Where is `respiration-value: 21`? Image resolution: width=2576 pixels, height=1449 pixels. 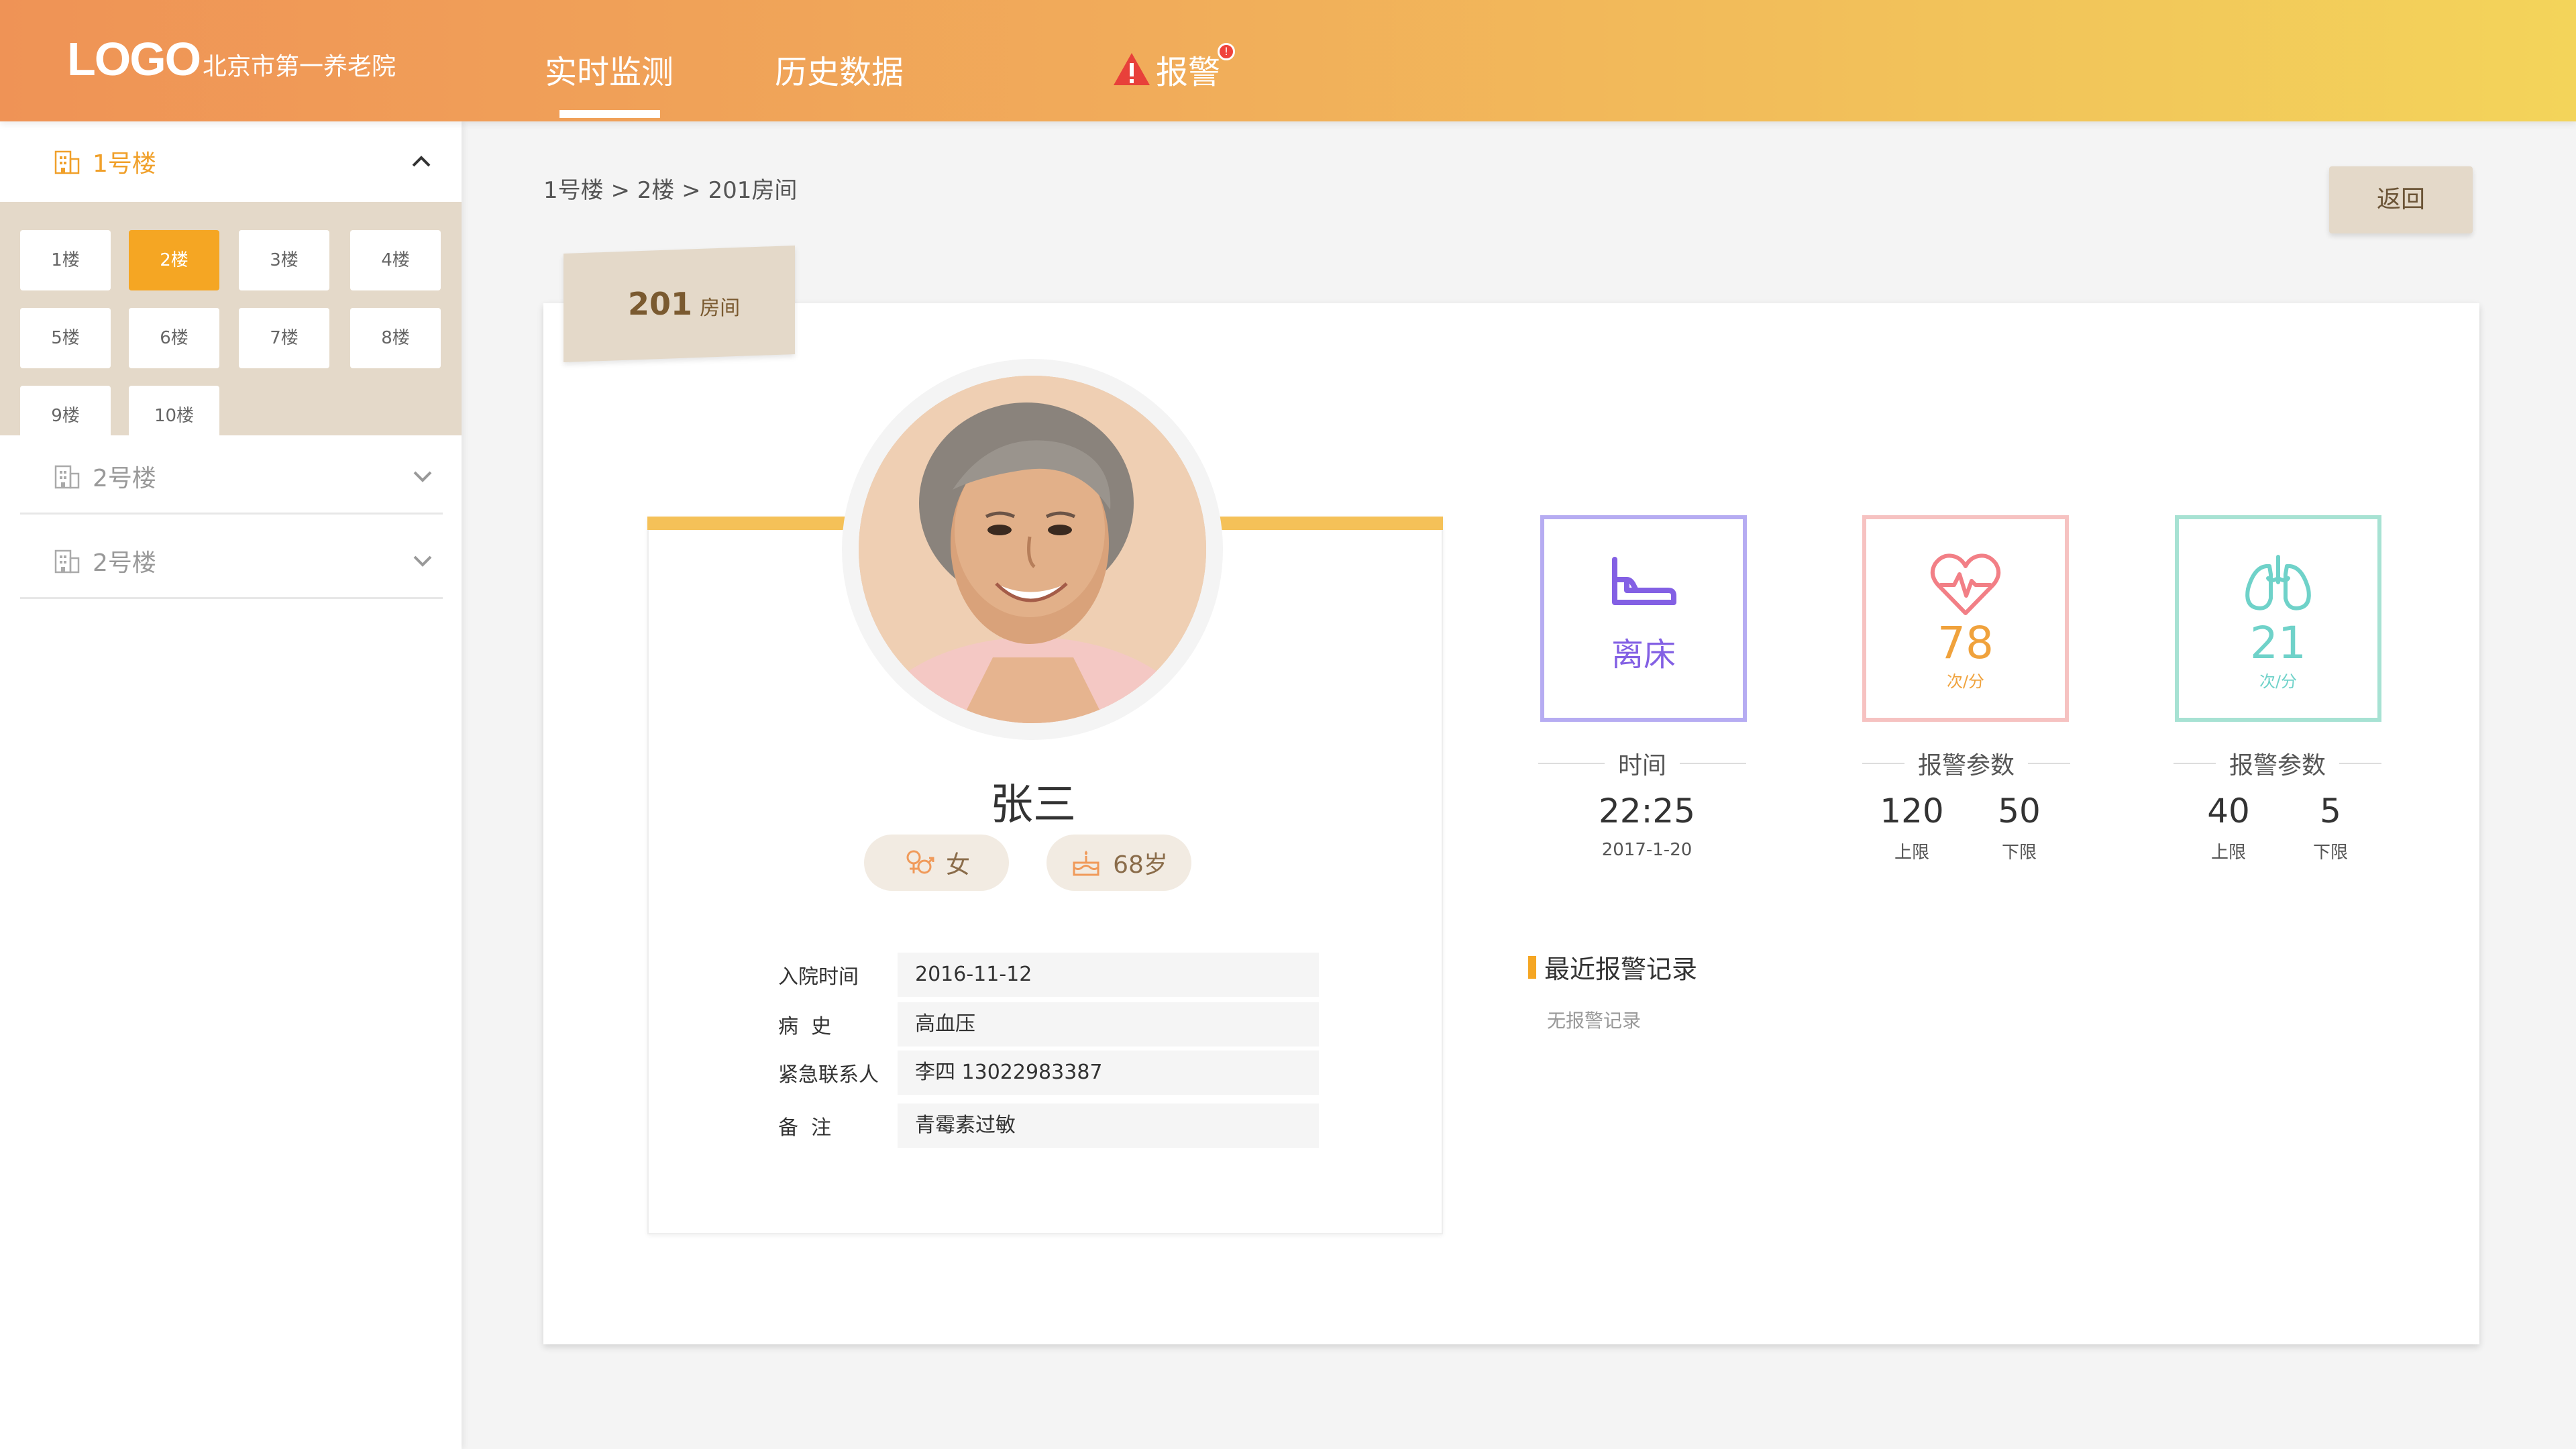 respiration-value: 21 is located at coordinates (2278, 643).